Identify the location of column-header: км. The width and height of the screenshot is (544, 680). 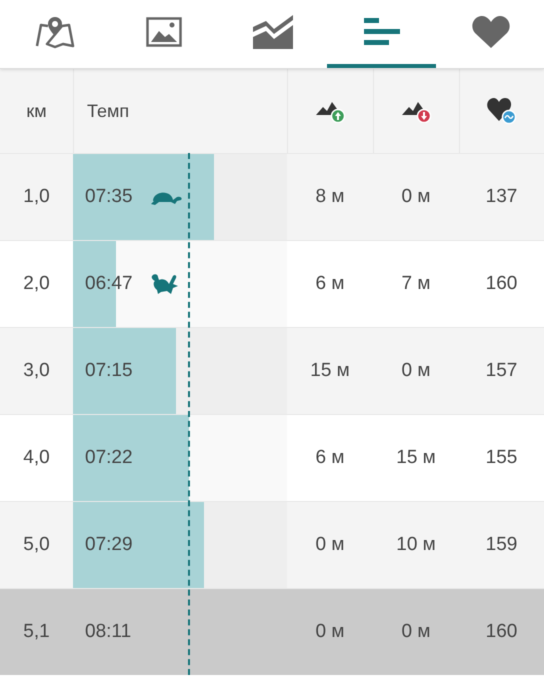
(36, 111).